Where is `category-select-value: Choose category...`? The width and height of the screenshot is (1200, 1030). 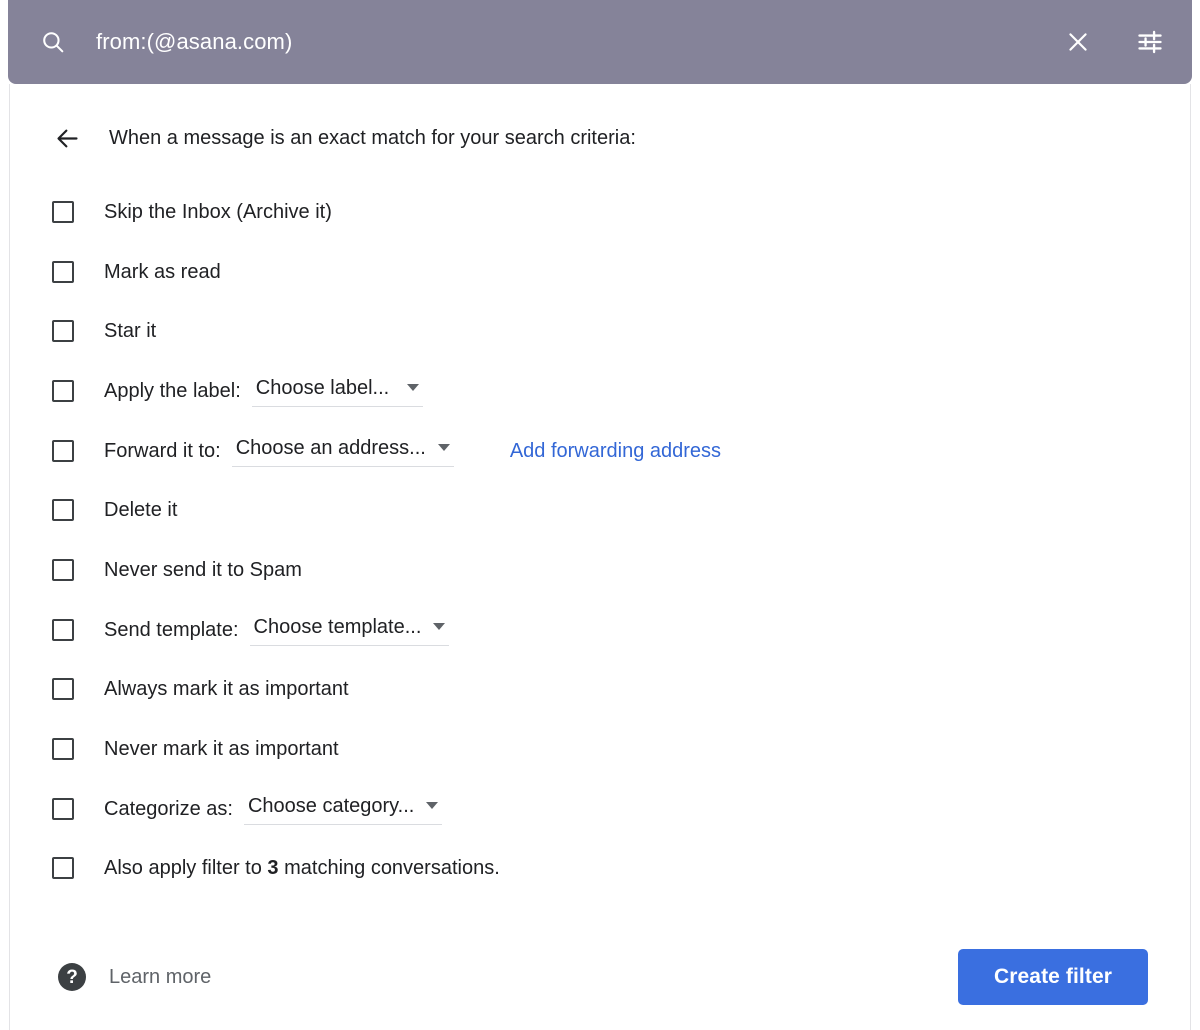
category-select-value: Choose category... is located at coordinates (331, 805).